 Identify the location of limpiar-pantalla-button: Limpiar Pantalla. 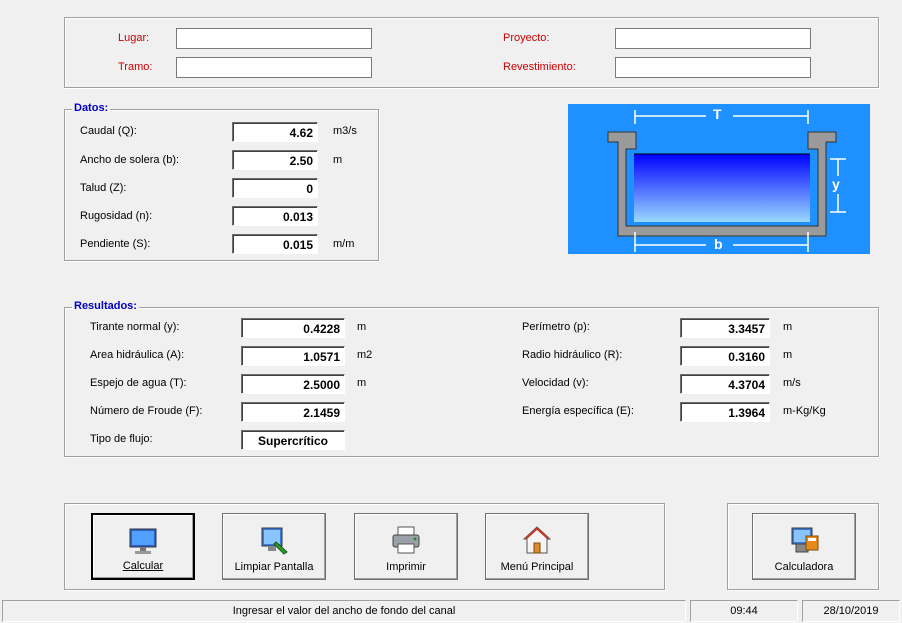
(274, 546).